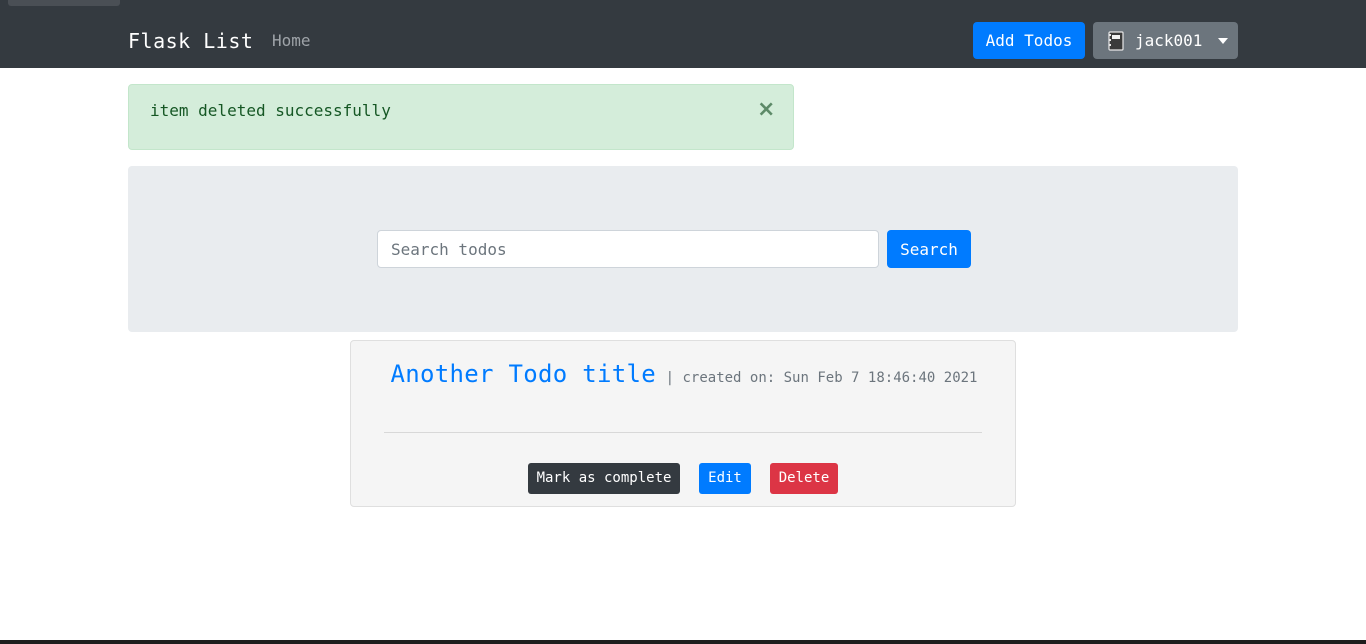 The image size is (1366, 644). Describe the element at coordinates (604, 478) in the screenshot. I see `mark-complete-button: Mark as complete` at that location.